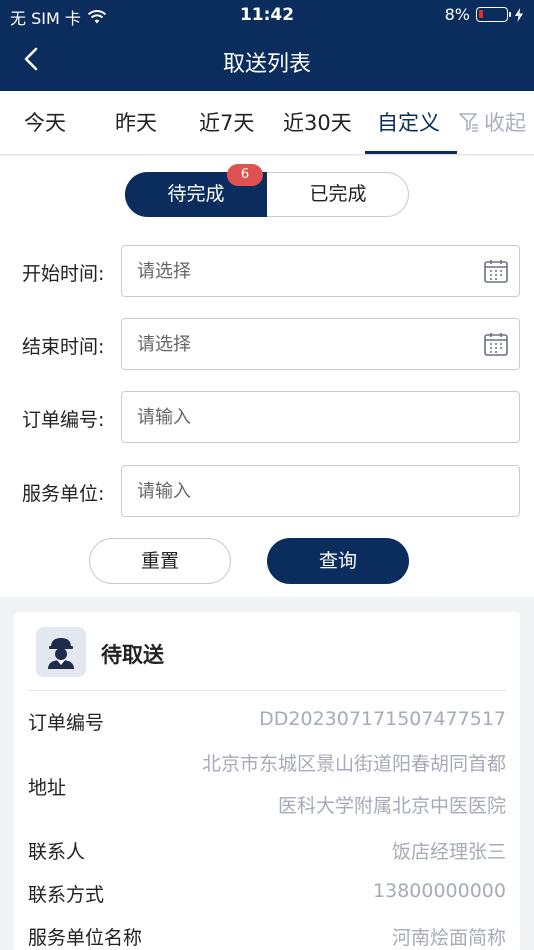 The image size is (534, 950). I want to click on active-tab-indicator, so click(411, 152).